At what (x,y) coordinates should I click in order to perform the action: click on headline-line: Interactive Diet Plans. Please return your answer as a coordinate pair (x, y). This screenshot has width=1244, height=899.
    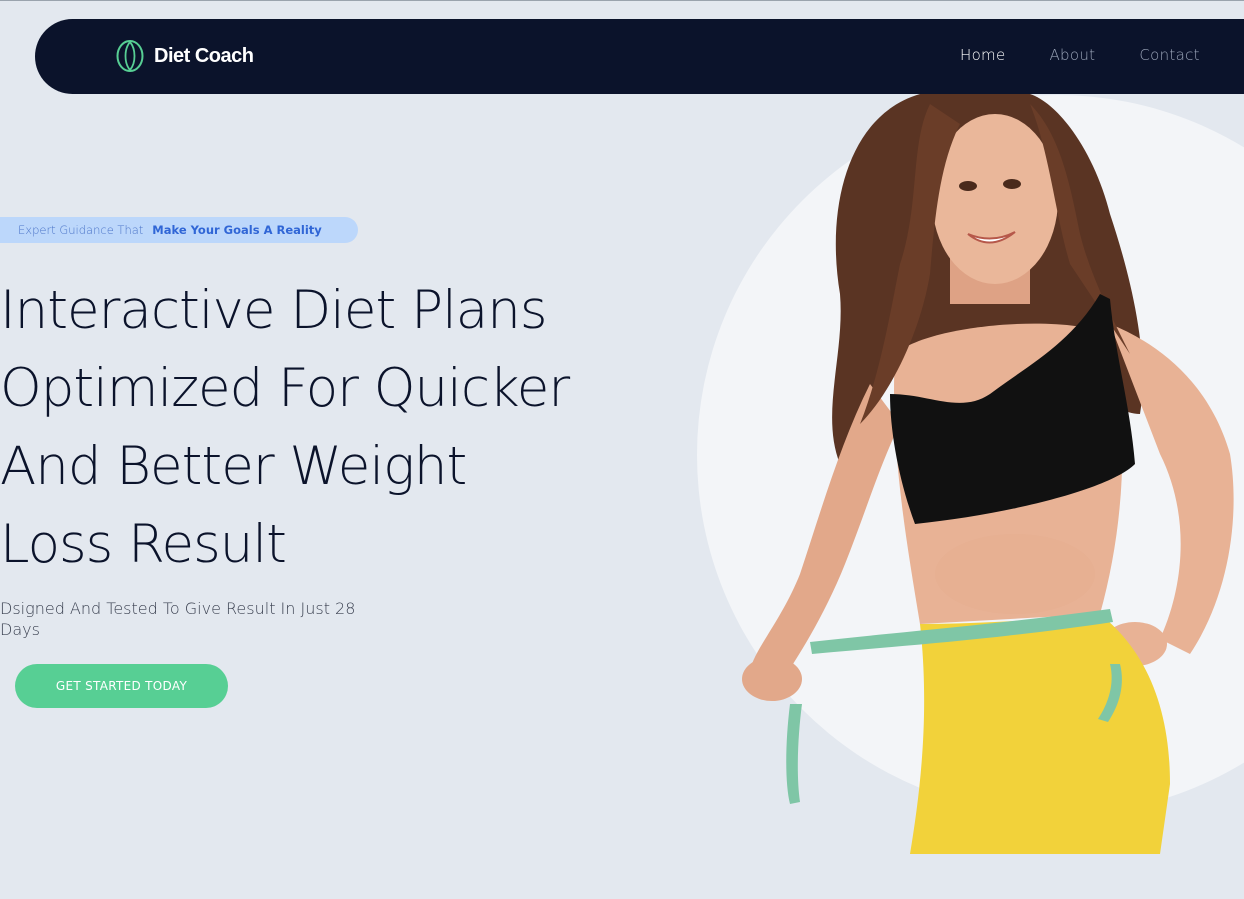
    Looking at the image, I should click on (273, 310).